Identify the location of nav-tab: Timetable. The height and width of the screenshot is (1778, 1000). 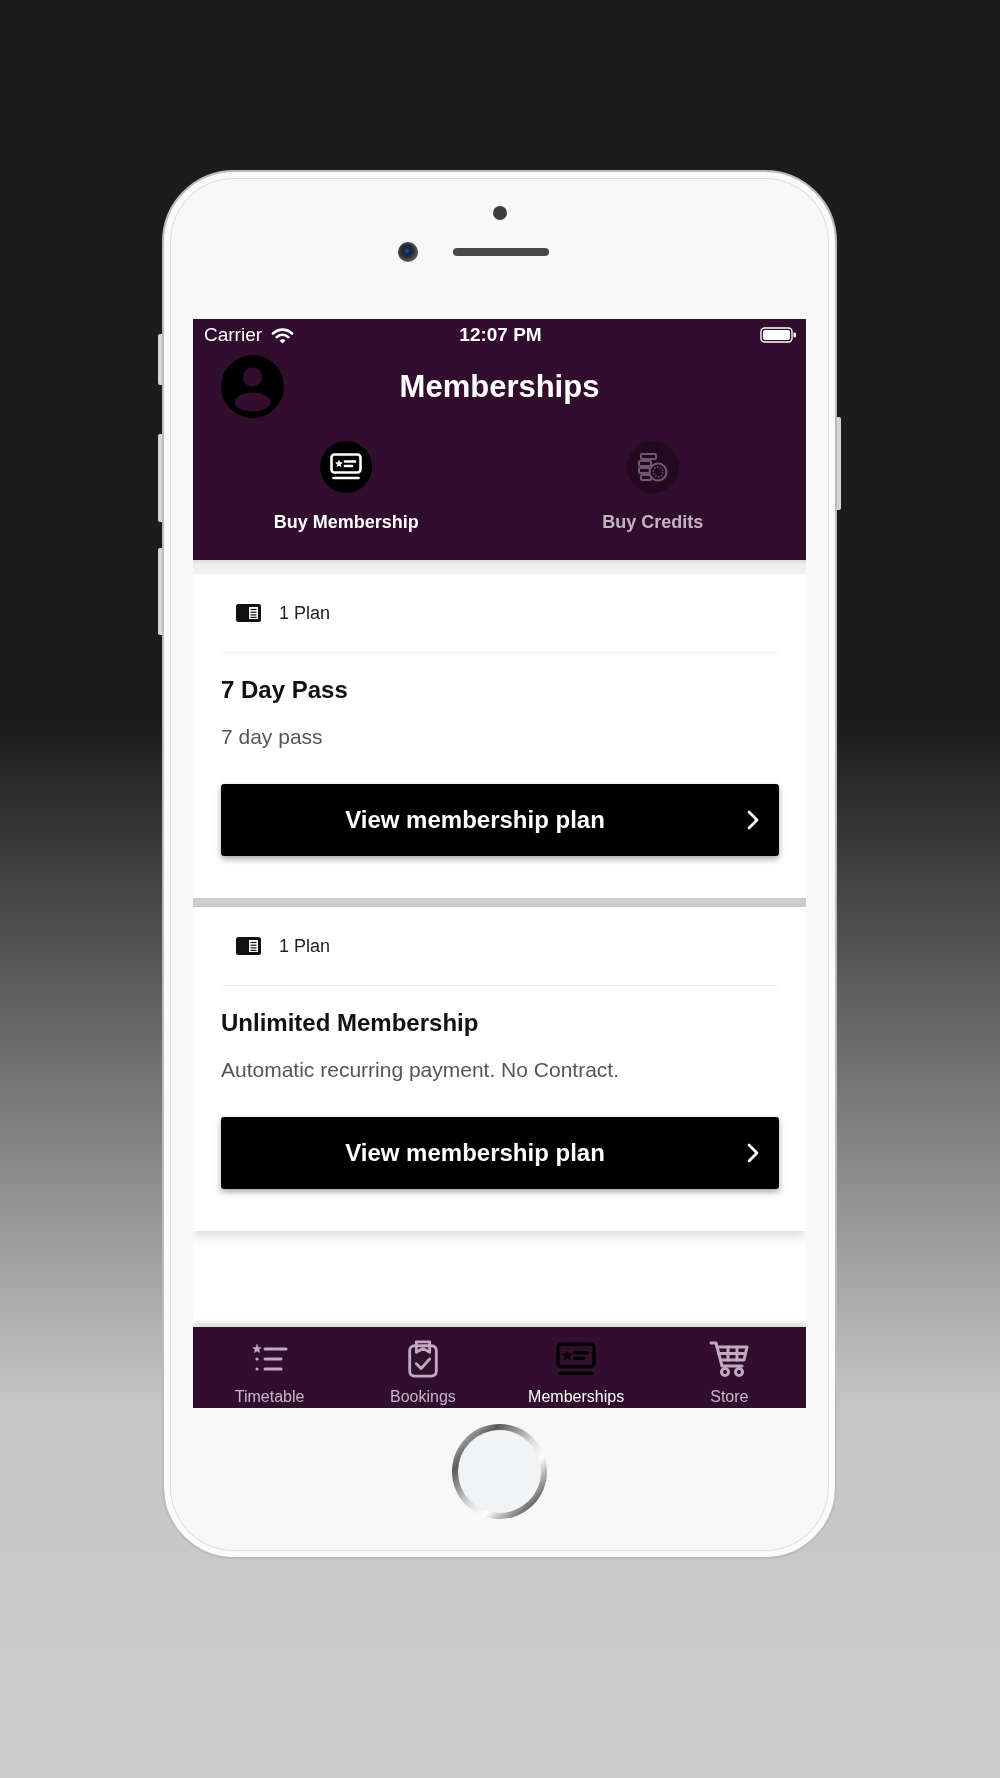
(269, 1367).